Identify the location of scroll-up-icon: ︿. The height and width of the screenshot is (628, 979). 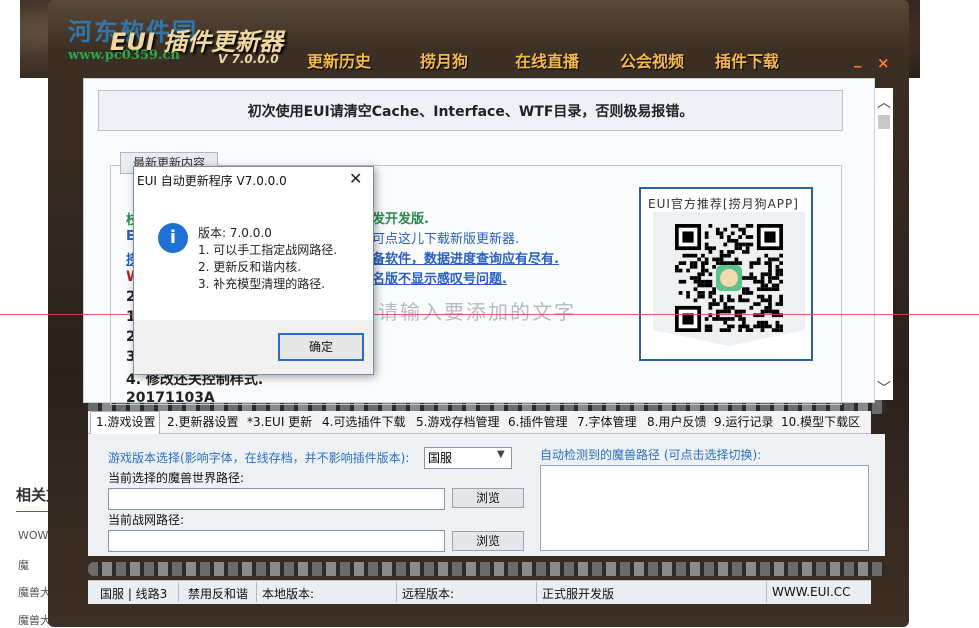
(884, 102).